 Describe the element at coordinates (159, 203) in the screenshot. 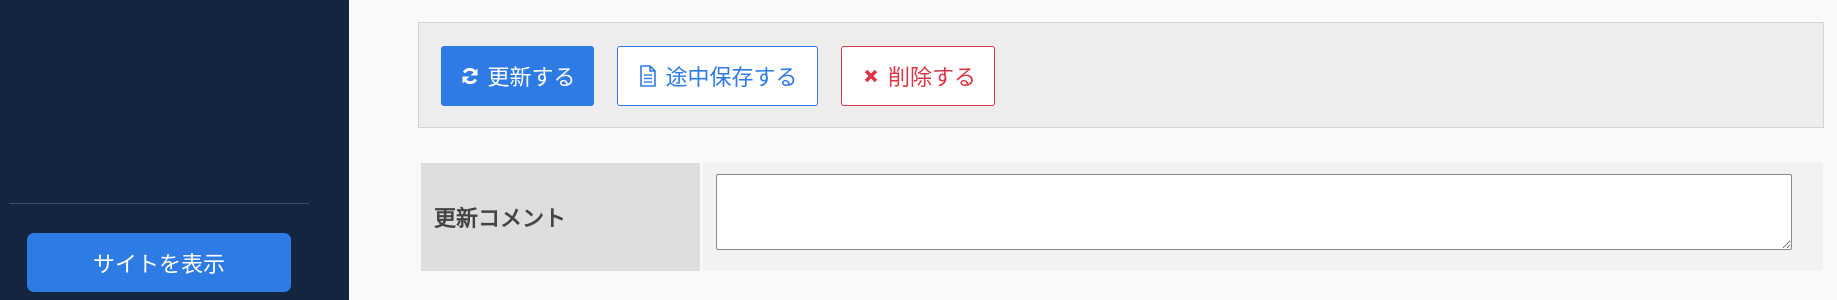

I see `sidebar-divider` at that location.